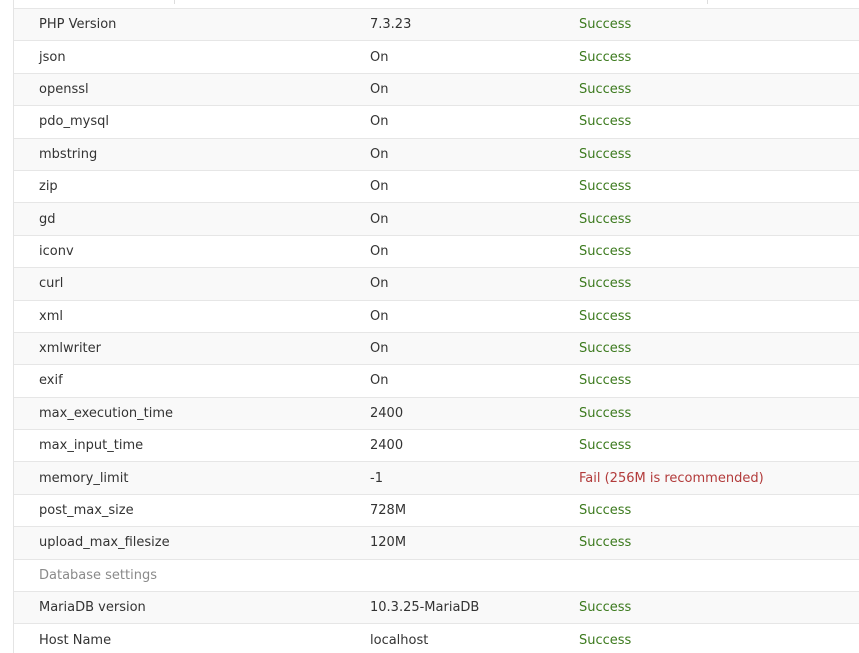 The height and width of the screenshot is (653, 859). What do you see at coordinates (436, 576) in the screenshot?
I see `section-heading-row: Database settings` at bounding box center [436, 576].